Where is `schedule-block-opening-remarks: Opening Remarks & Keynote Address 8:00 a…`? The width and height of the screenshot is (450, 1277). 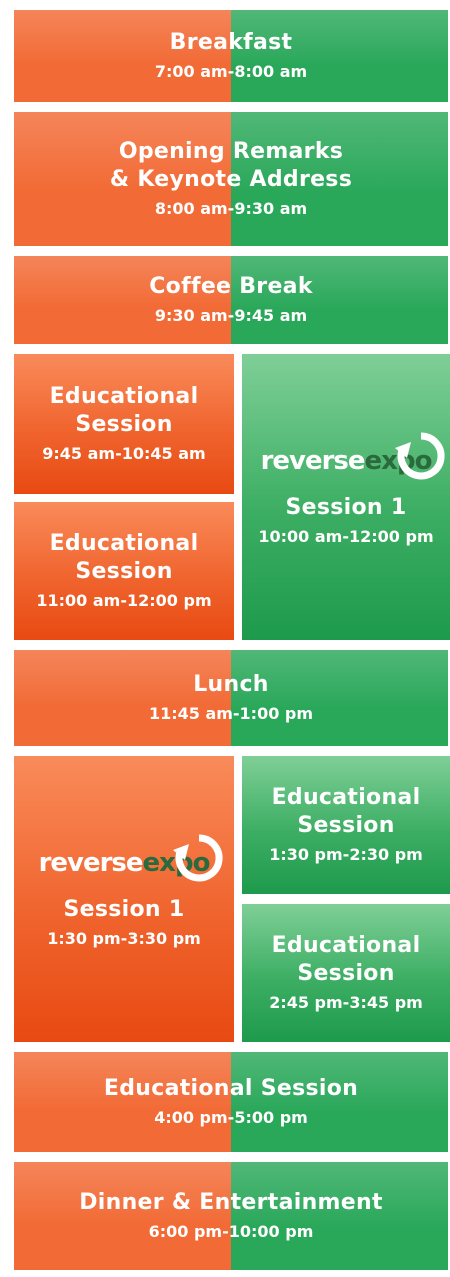 schedule-block-opening-remarks: Opening Remarks & Keynote Address 8:00 a… is located at coordinates (231, 179).